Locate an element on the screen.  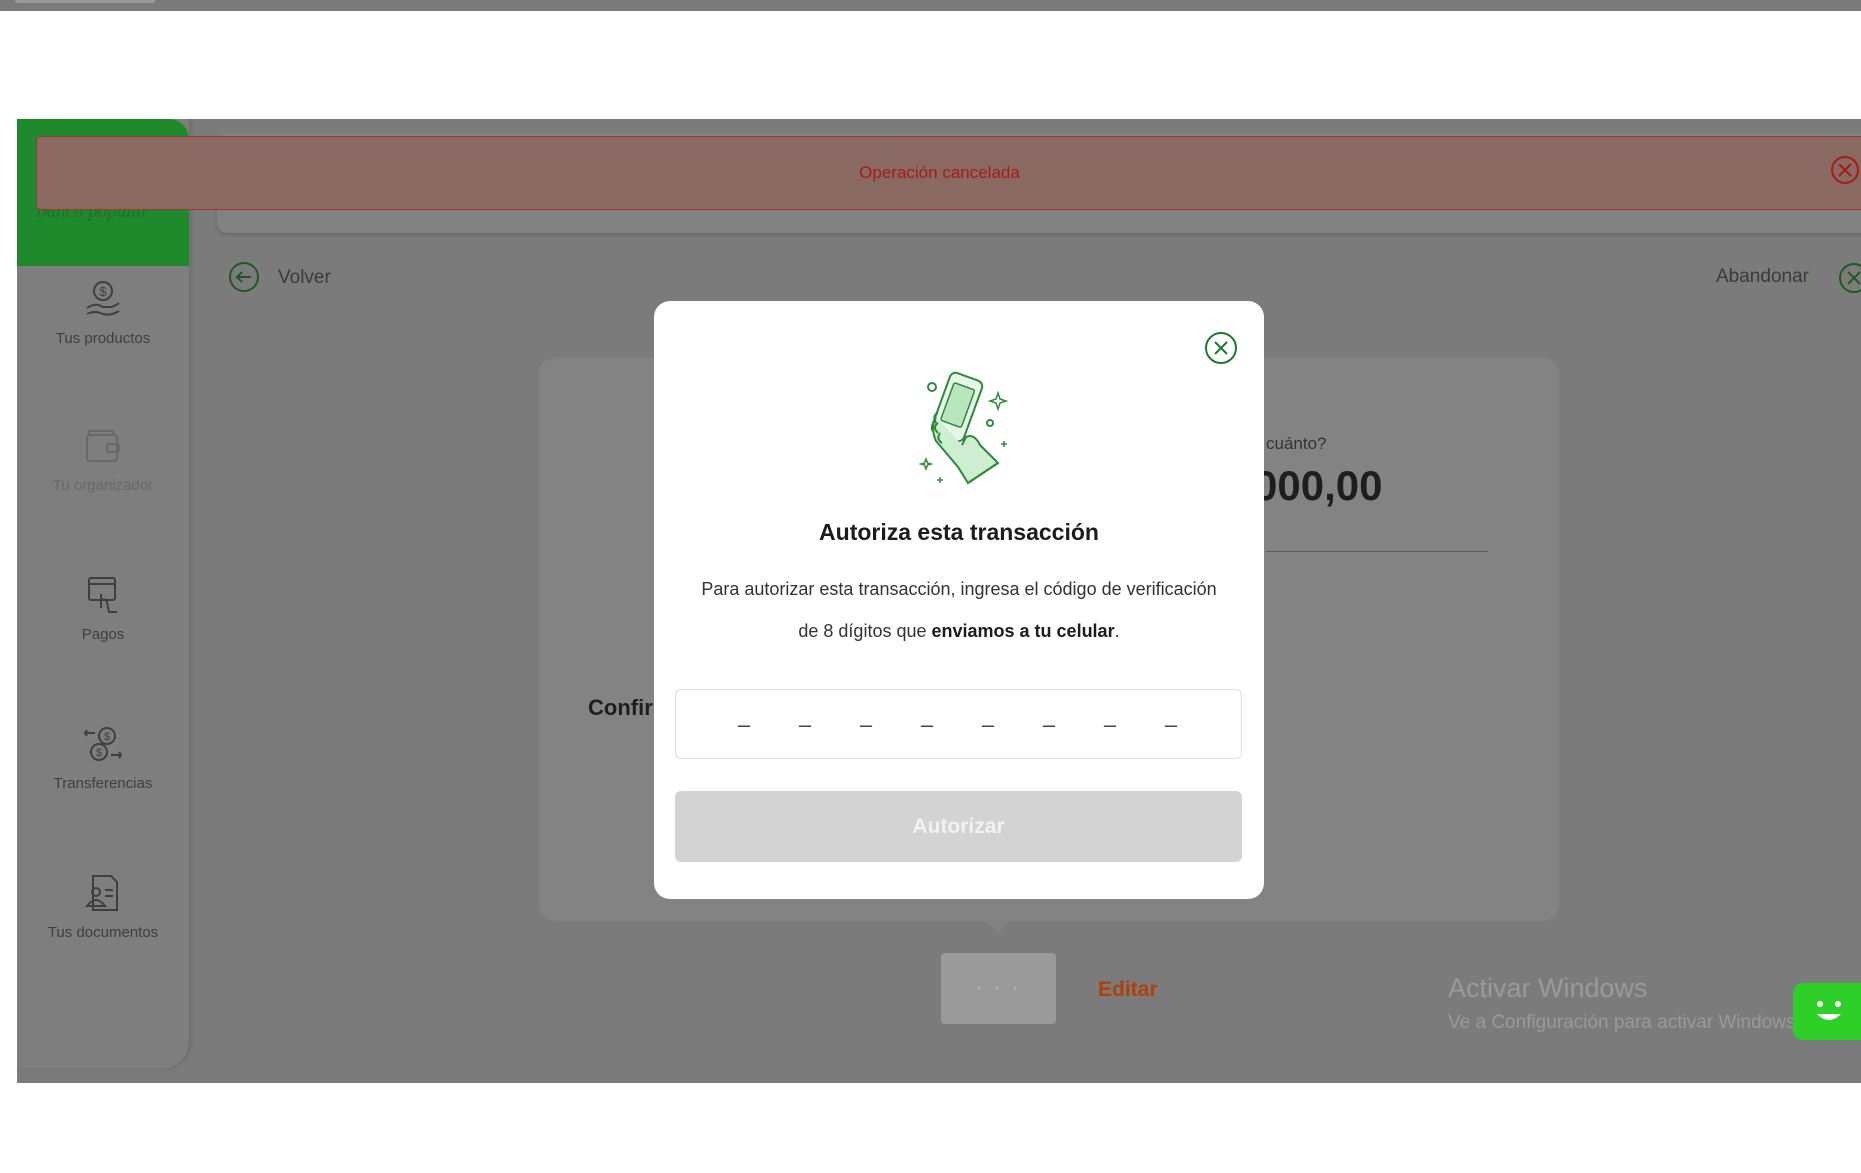
alert-message: Operación cancelada is located at coordinates (939, 172).